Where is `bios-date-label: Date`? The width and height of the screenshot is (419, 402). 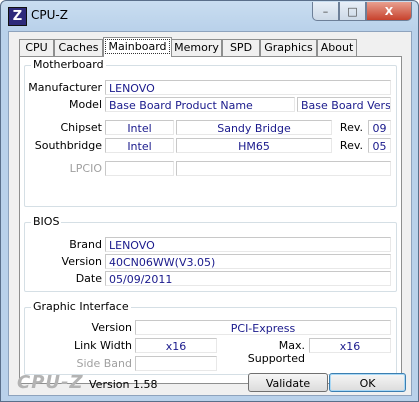
bios-date-label: Date is located at coordinates (88, 278).